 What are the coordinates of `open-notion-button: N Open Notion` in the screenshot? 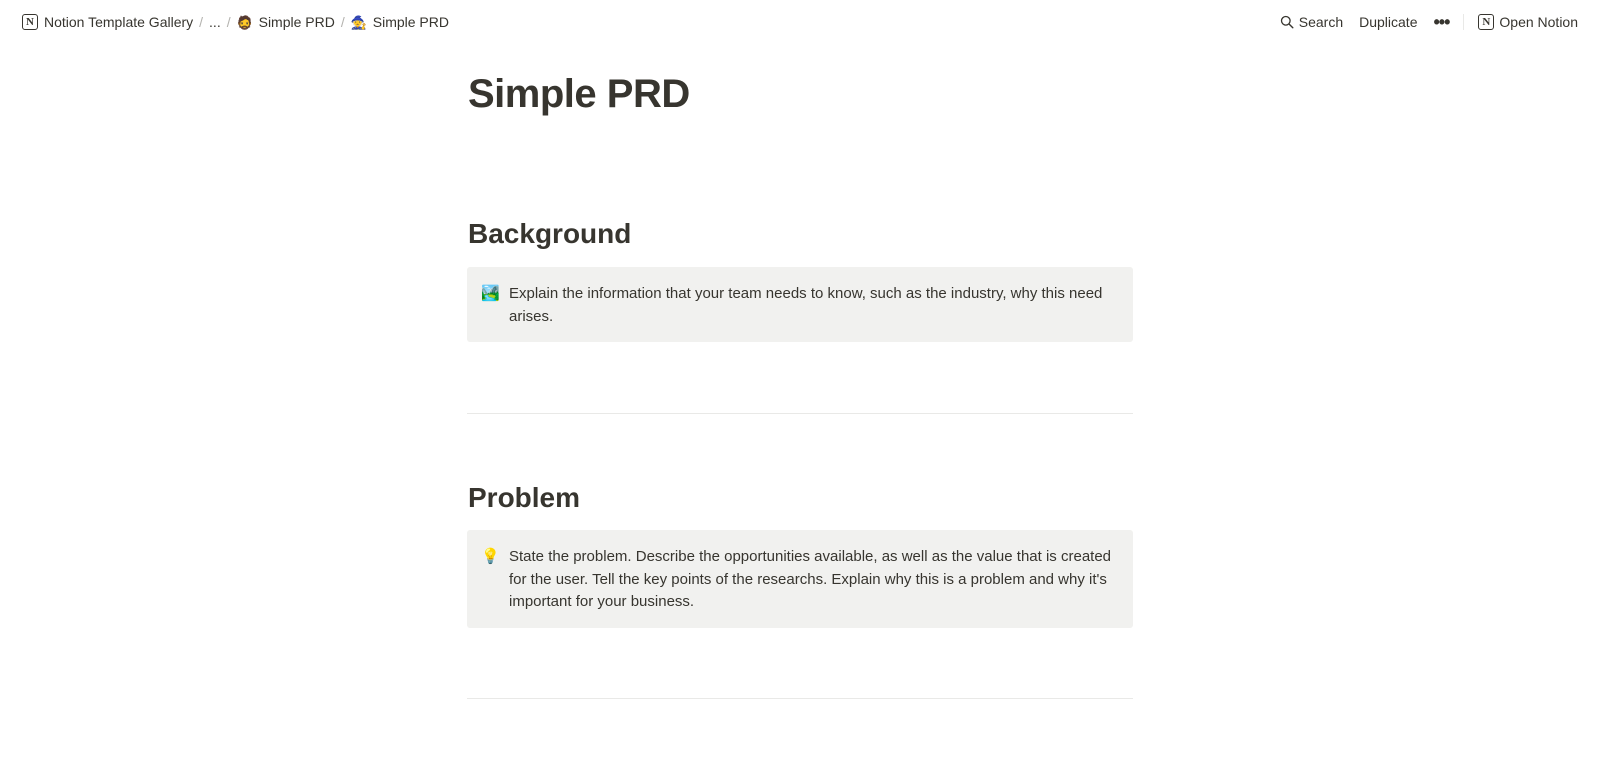 It's located at (1528, 22).